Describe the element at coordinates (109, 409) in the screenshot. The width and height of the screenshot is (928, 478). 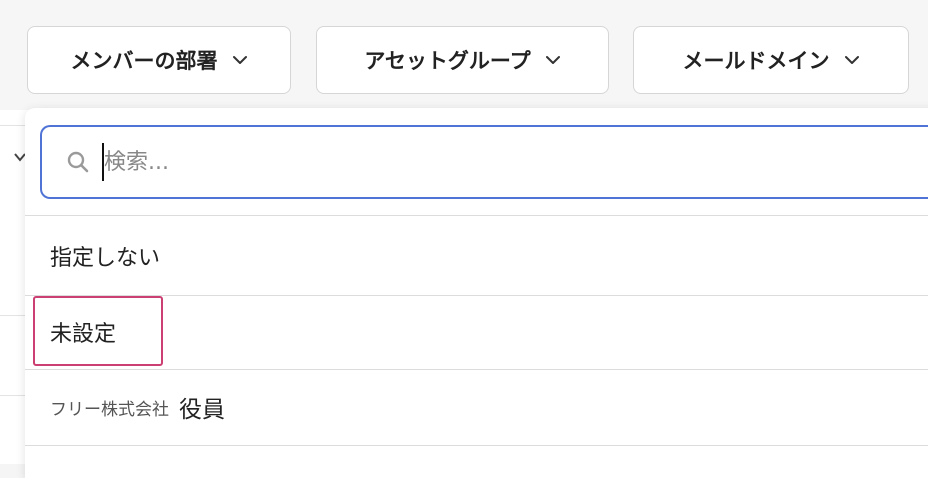
I see `option-company: フリー株式会社` at that location.